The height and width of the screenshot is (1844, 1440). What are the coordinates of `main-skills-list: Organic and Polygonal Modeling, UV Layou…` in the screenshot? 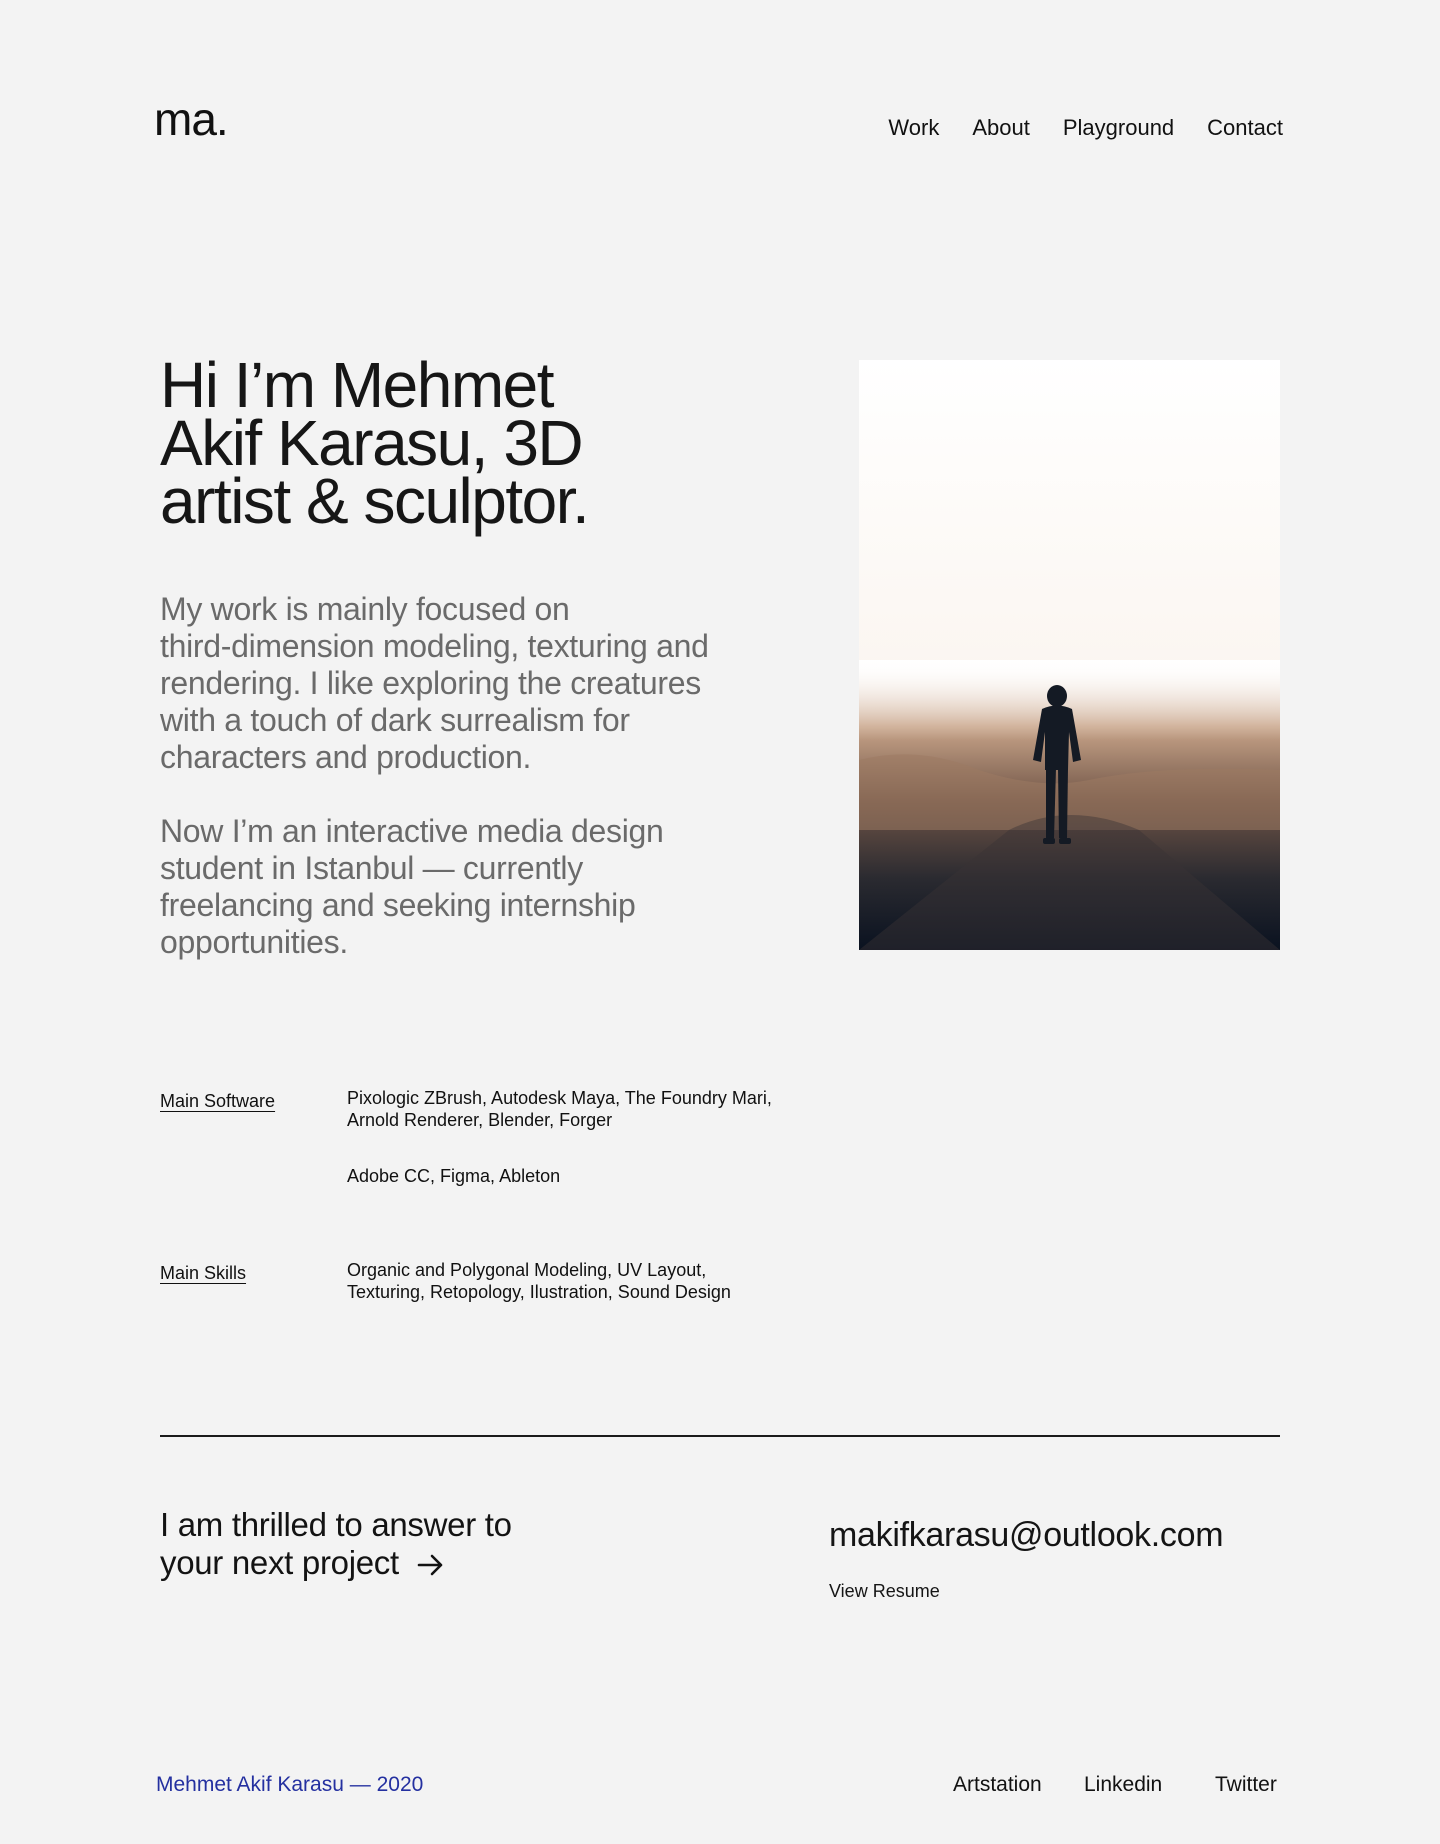 It's located at (577, 1281).